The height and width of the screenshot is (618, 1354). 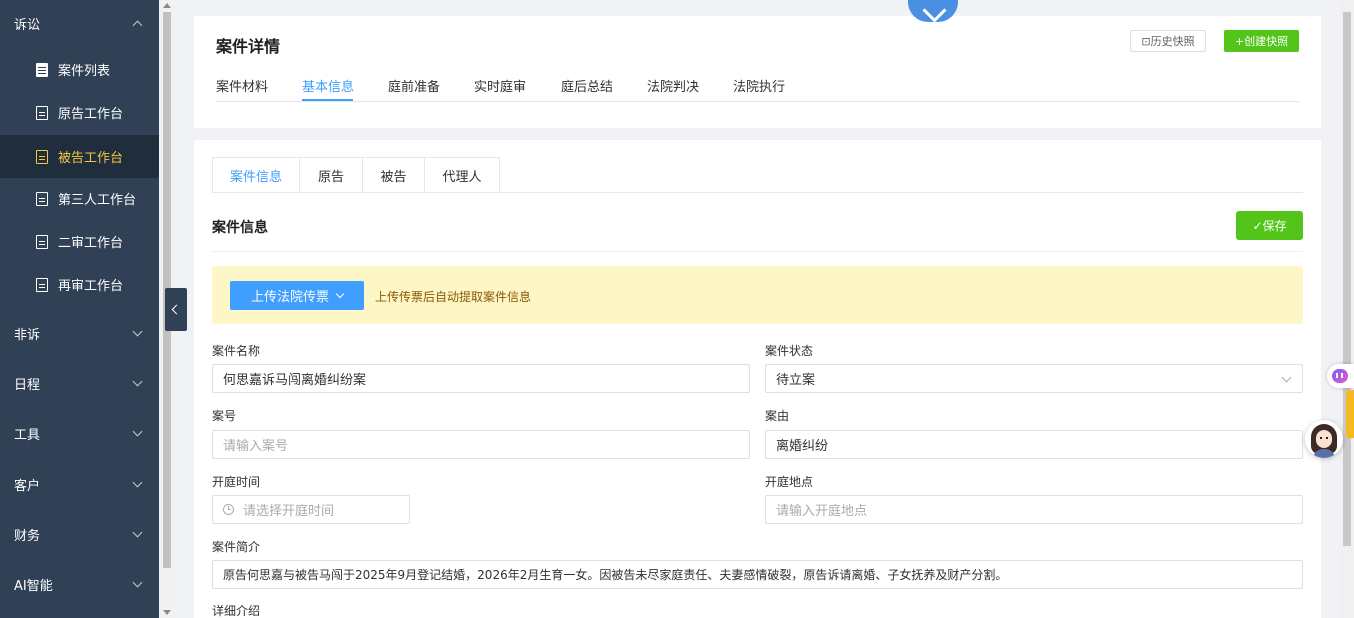 What do you see at coordinates (79, 383) in the screenshot?
I see `nav-group-schedule: 日程` at bounding box center [79, 383].